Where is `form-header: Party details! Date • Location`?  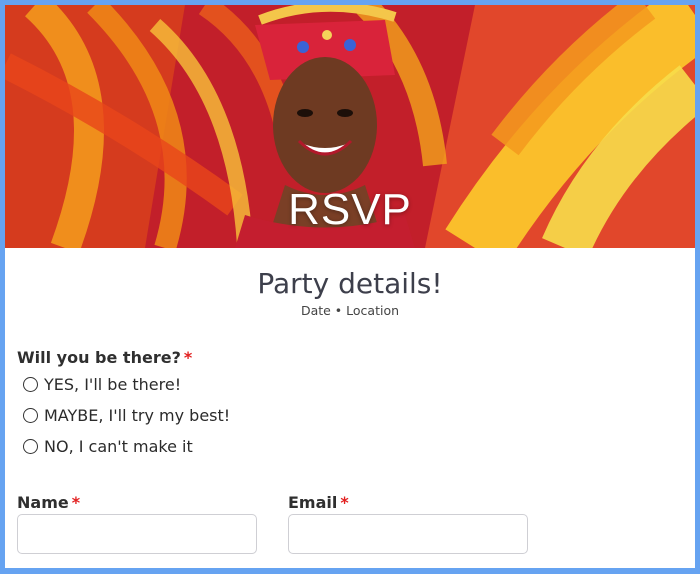
form-header: Party details! Date • Location is located at coordinates (350, 292).